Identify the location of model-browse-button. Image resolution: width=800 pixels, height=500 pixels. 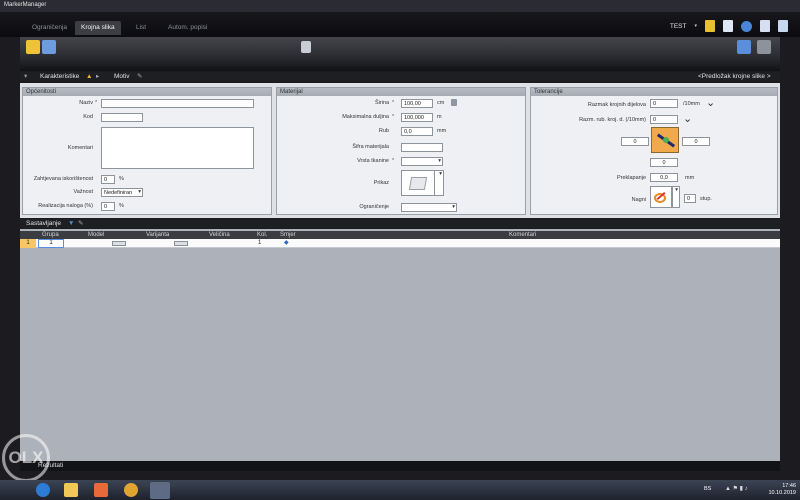
(119, 243).